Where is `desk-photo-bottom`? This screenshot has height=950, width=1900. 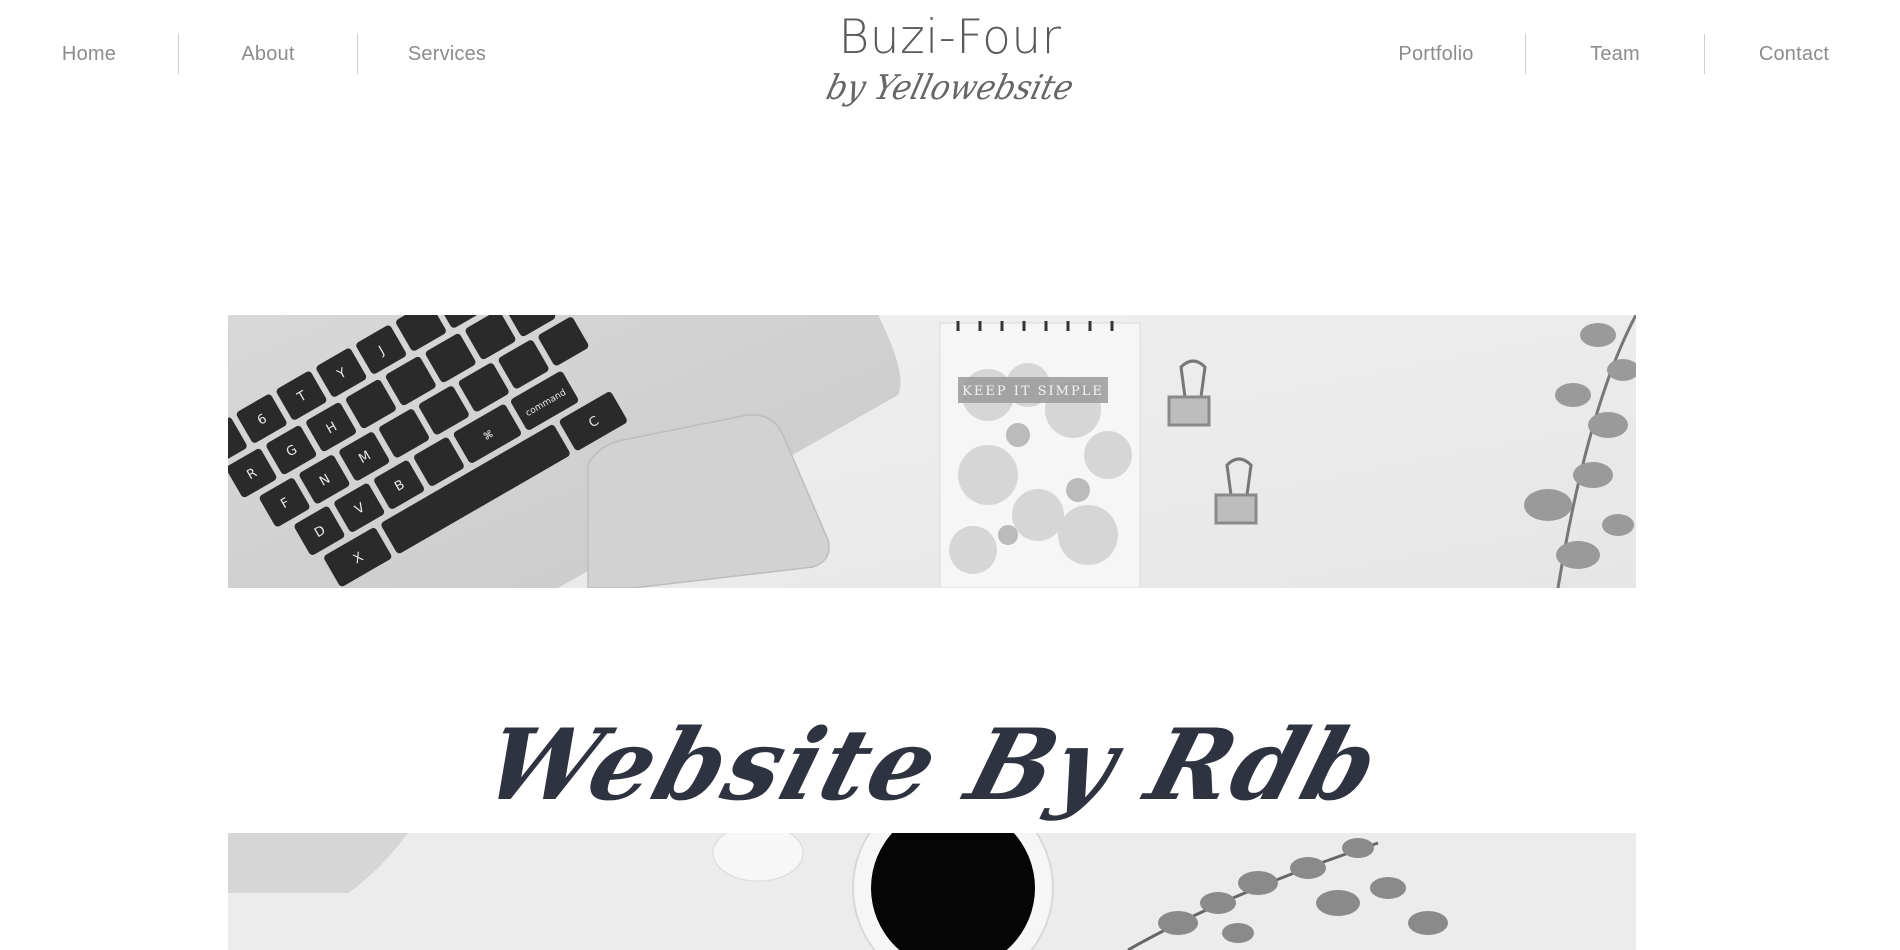
desk-photo-bottom is located at coordinates (932, 891).